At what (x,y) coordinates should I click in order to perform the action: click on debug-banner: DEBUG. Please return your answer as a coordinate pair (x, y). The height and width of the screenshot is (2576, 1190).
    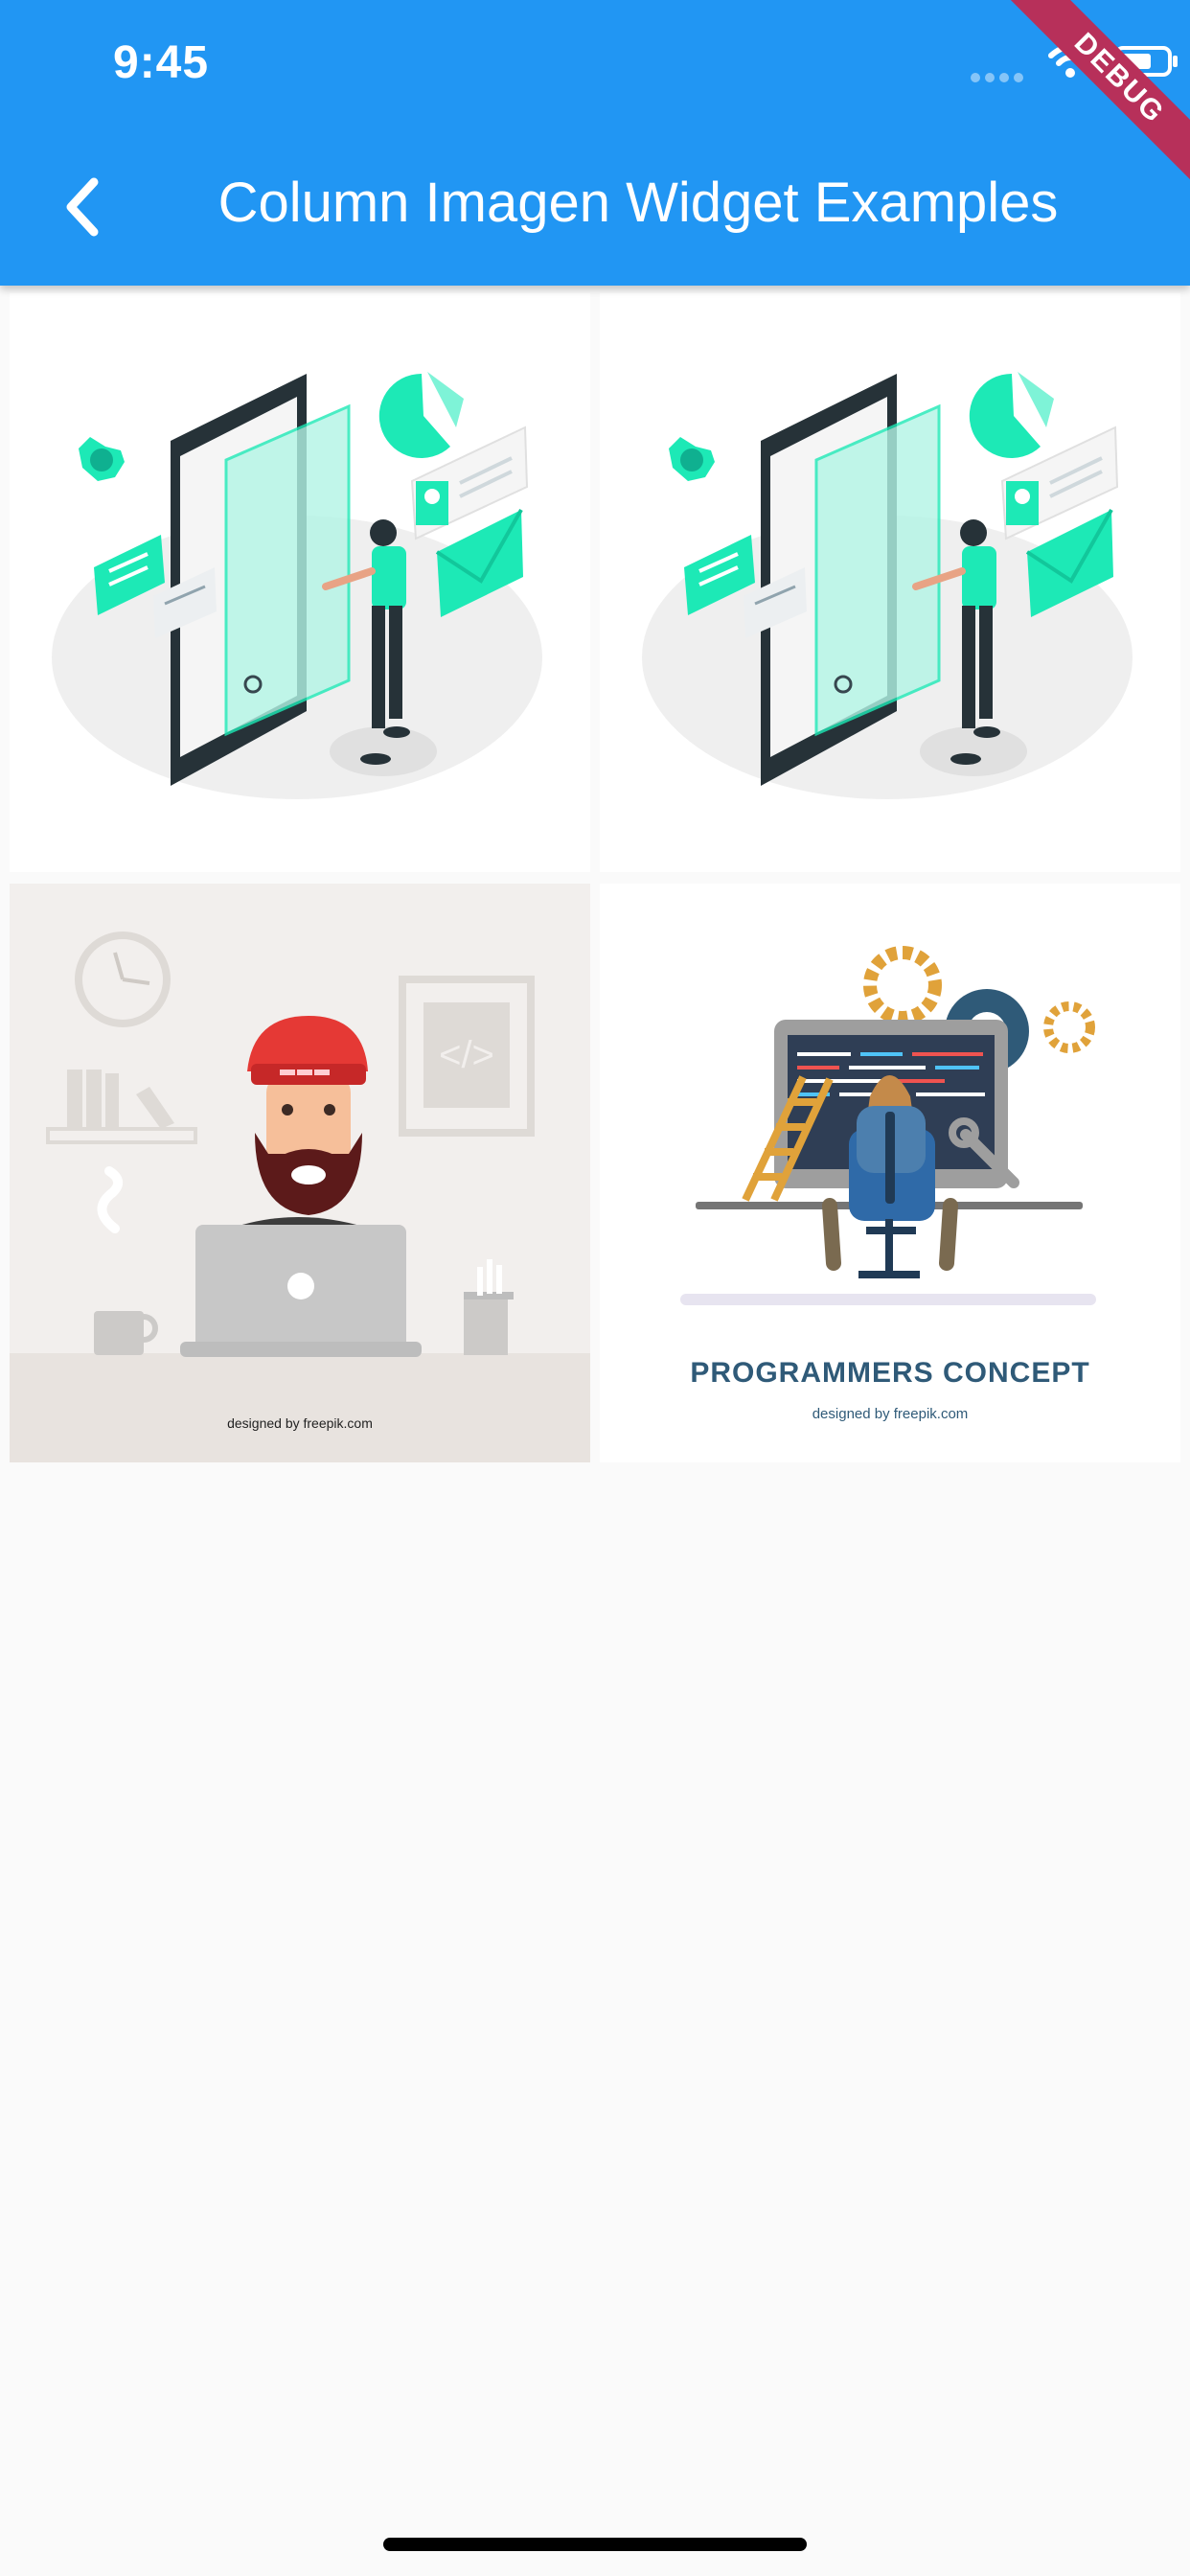
    Looking at the image, I should click on (1084, 105).